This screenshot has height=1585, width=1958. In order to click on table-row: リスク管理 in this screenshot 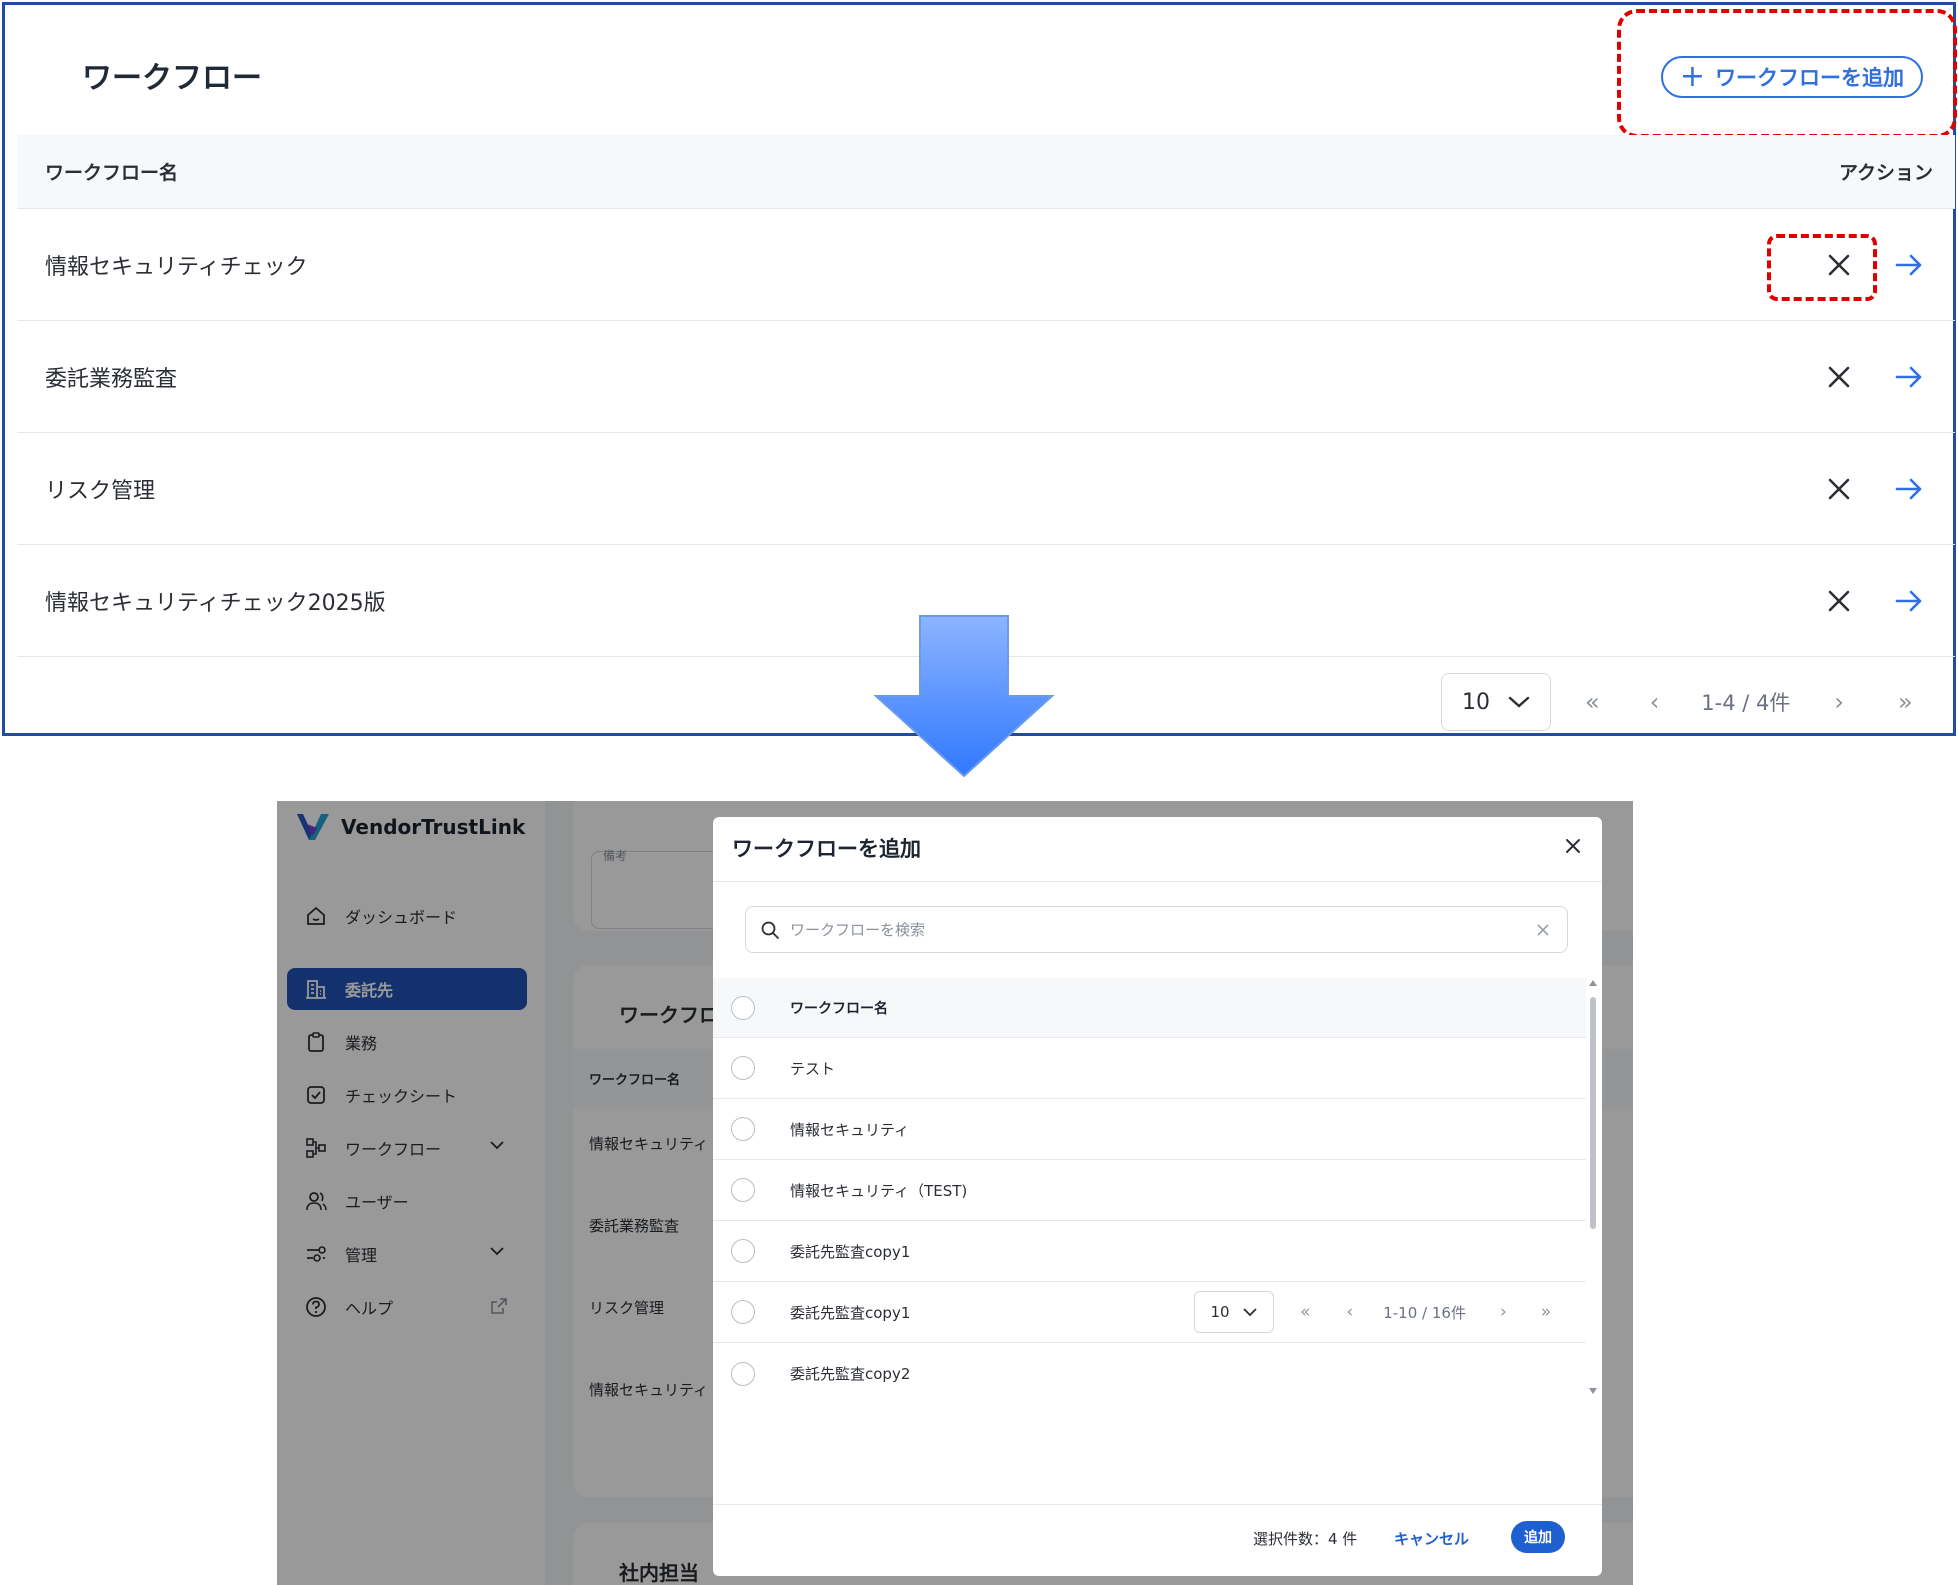, I will do `click(986, 489)`.